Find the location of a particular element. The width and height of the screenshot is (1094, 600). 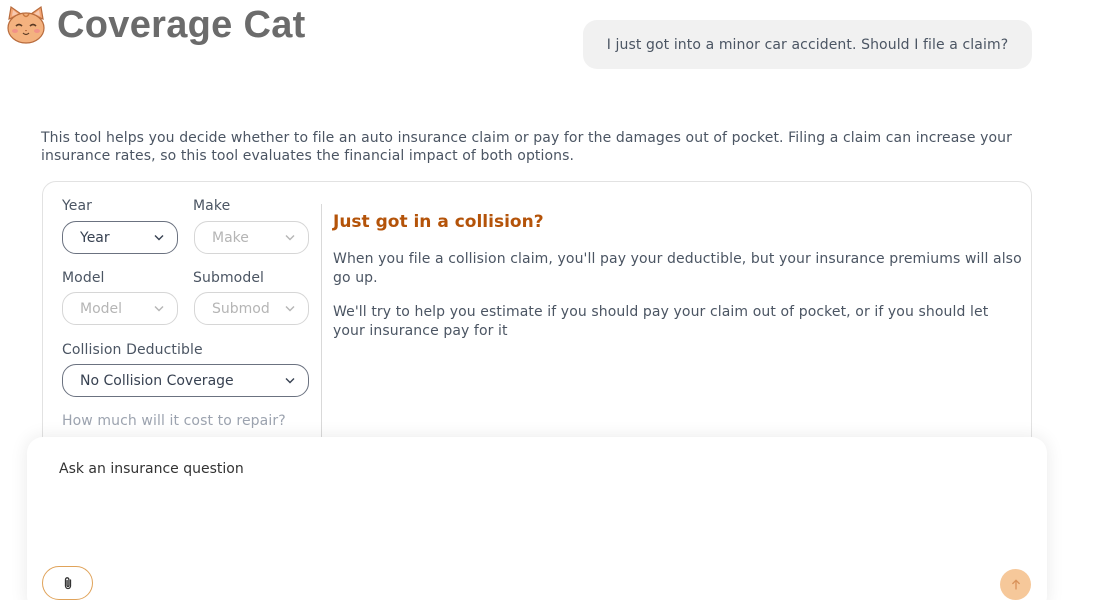

question-input is located at coordinates (509, 469).